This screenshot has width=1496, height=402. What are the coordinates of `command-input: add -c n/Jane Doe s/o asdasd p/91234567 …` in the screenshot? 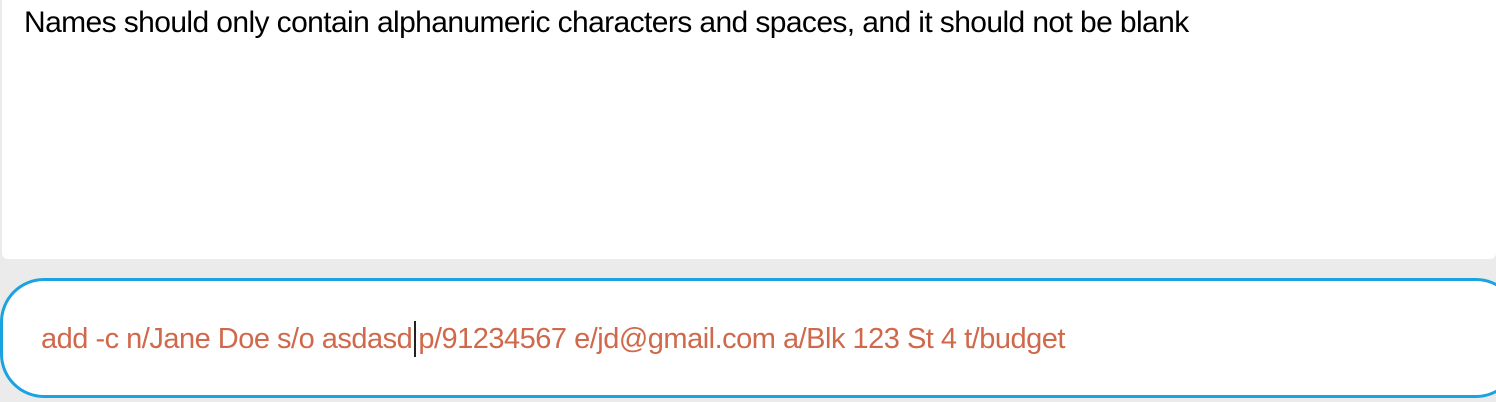 It's located at (553, 339).